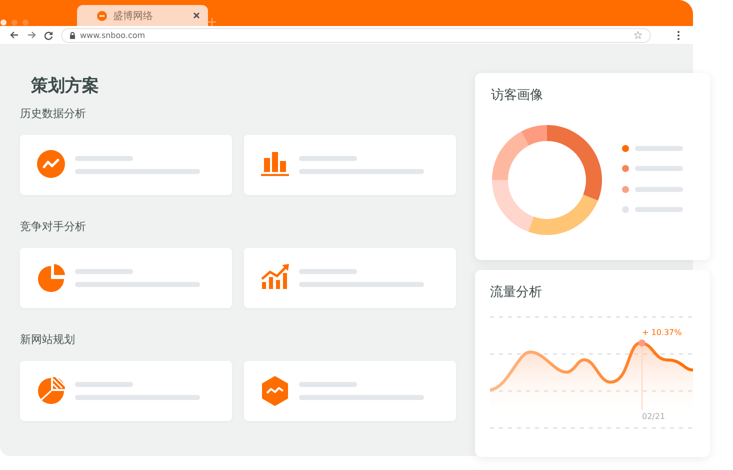 This screenshot has height=470, width=733. I want to click on section-title: 新网站规划, so click(47, 340).